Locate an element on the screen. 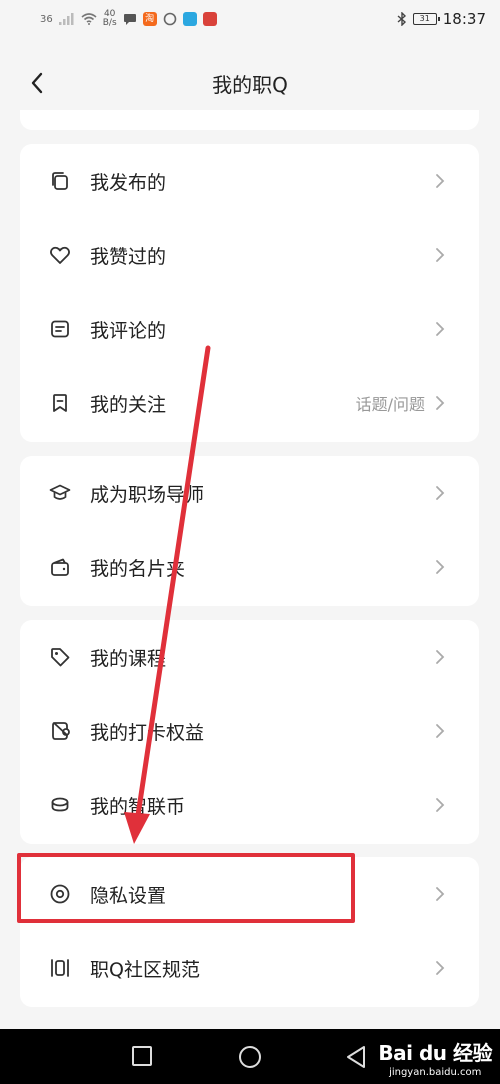 Image resolution: width=500 pixels, height=1084 pixels. card-icon is located at coordinates (60, 731).